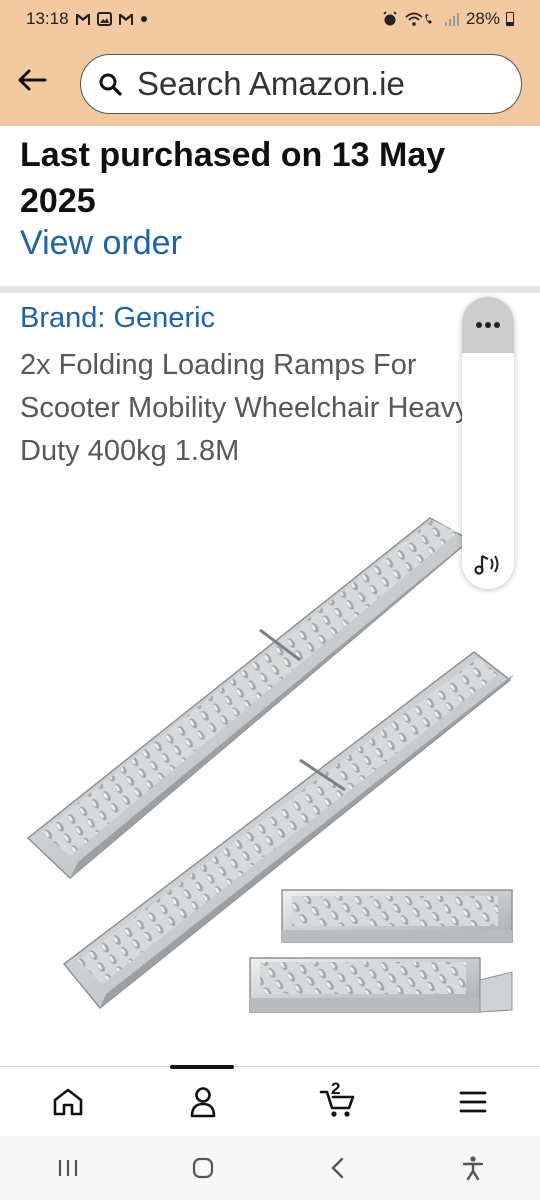 This screenshot has height=1200, width=540. I want to click on nav-cart, so click(337, 1102).